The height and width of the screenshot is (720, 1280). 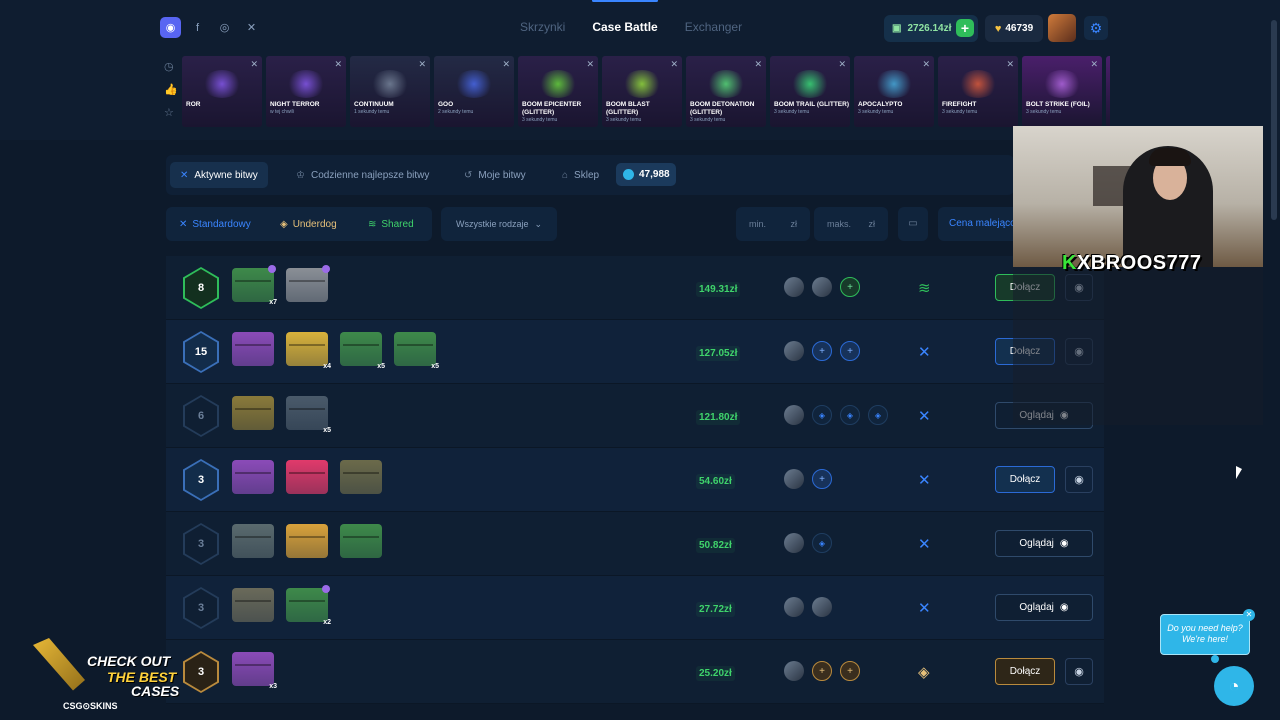 What do you see at coordinates (251, 27) in the screenshot?
I see `x-twitter-icon: ✕` at bounding box center [251, 27].